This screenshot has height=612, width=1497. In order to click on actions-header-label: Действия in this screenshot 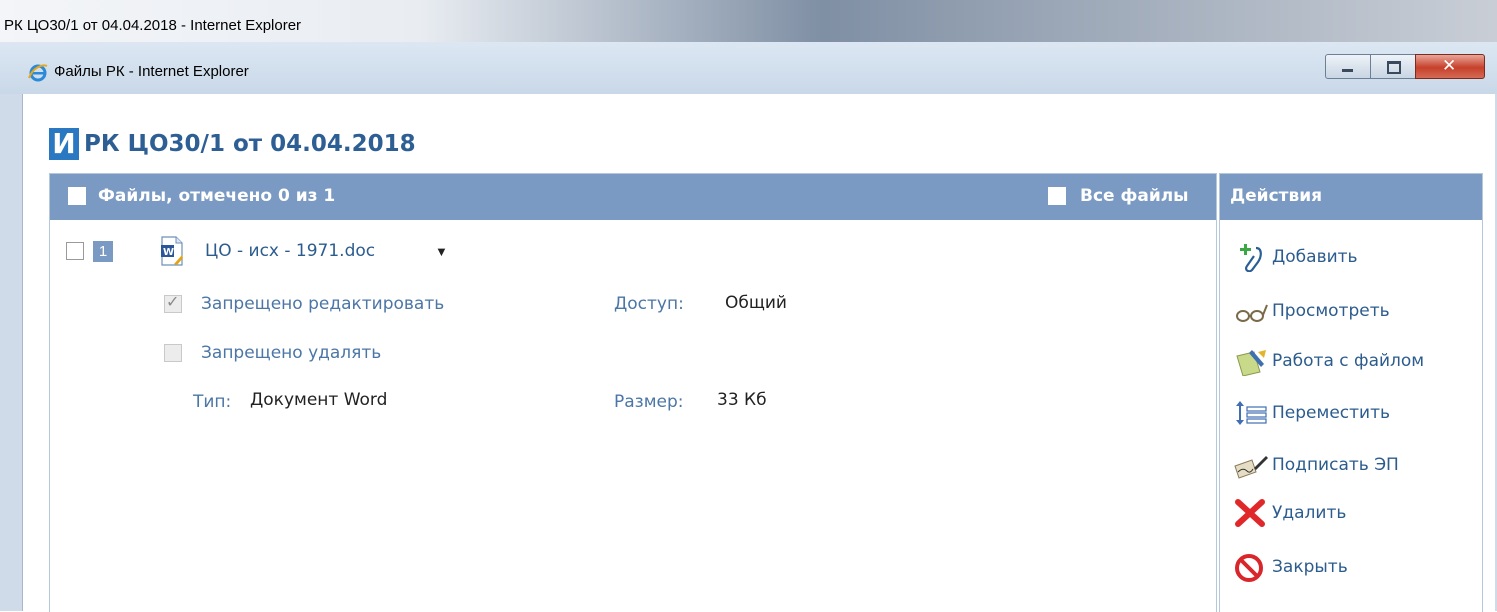, I will do `click(1276, 196)`.